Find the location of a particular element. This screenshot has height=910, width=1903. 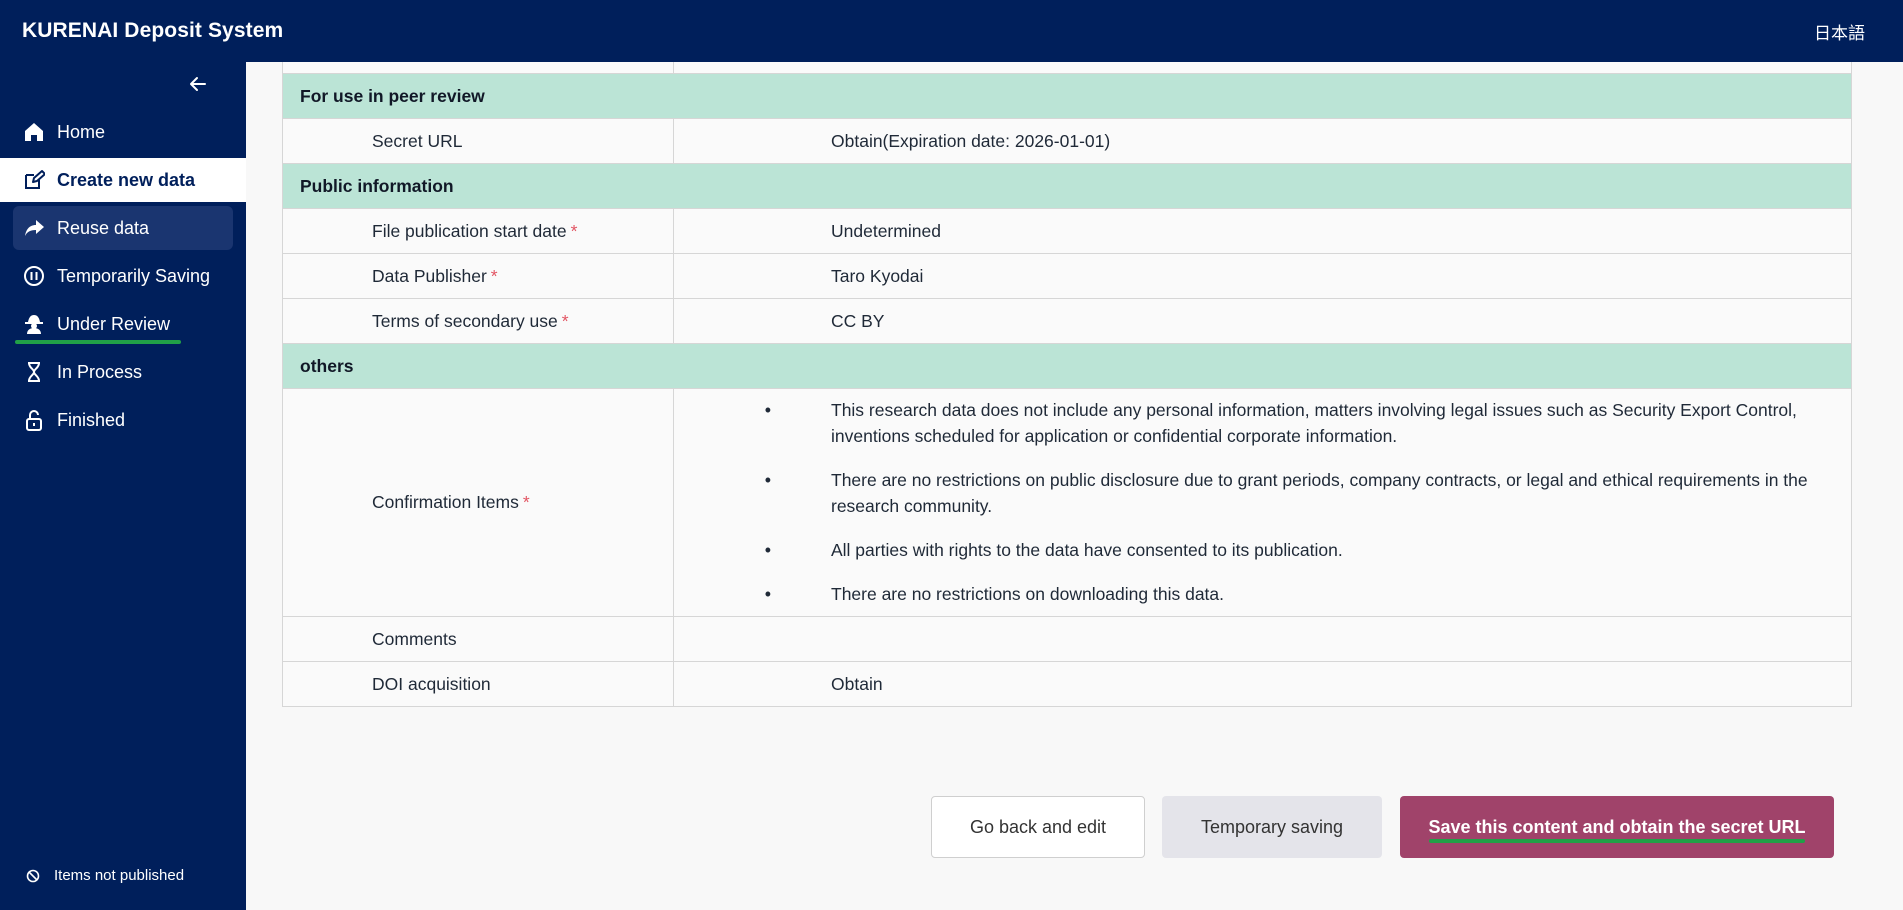

label-text: Data Publisher is located at coordinates (429, 275).